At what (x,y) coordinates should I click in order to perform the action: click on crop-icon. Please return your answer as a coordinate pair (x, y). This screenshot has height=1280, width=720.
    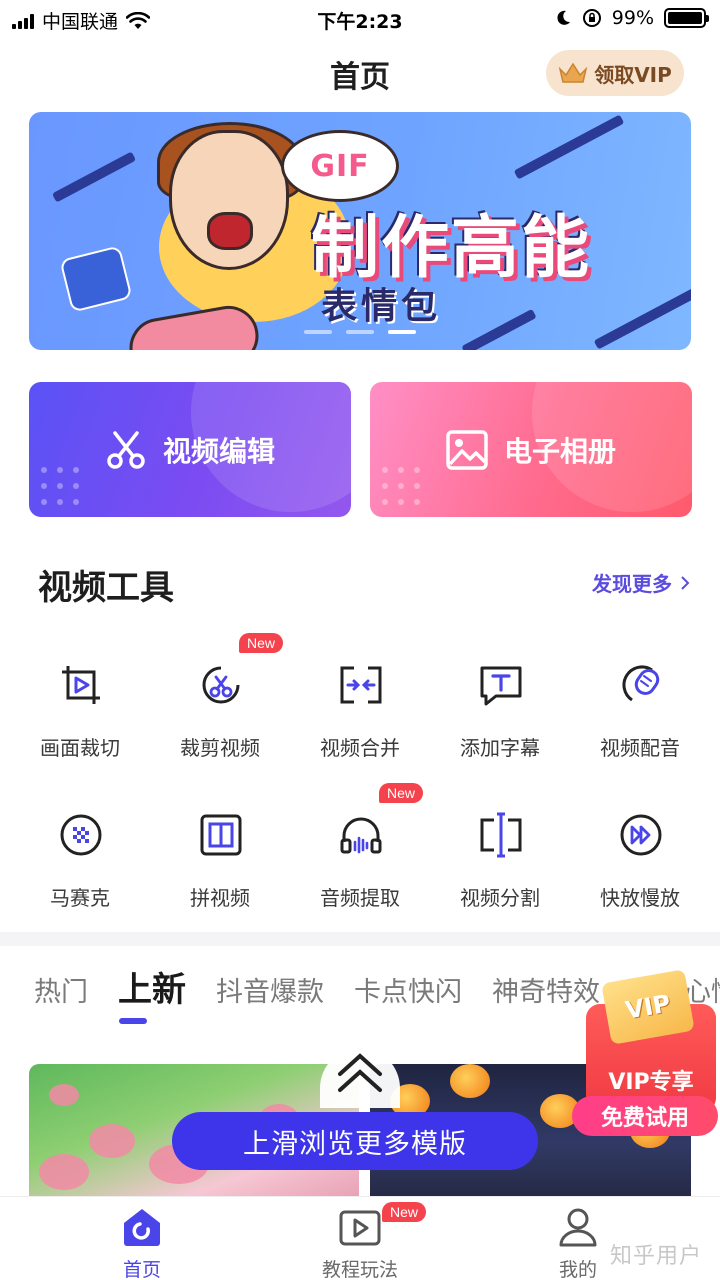
    Looking at the image, I should click on (81, 685).